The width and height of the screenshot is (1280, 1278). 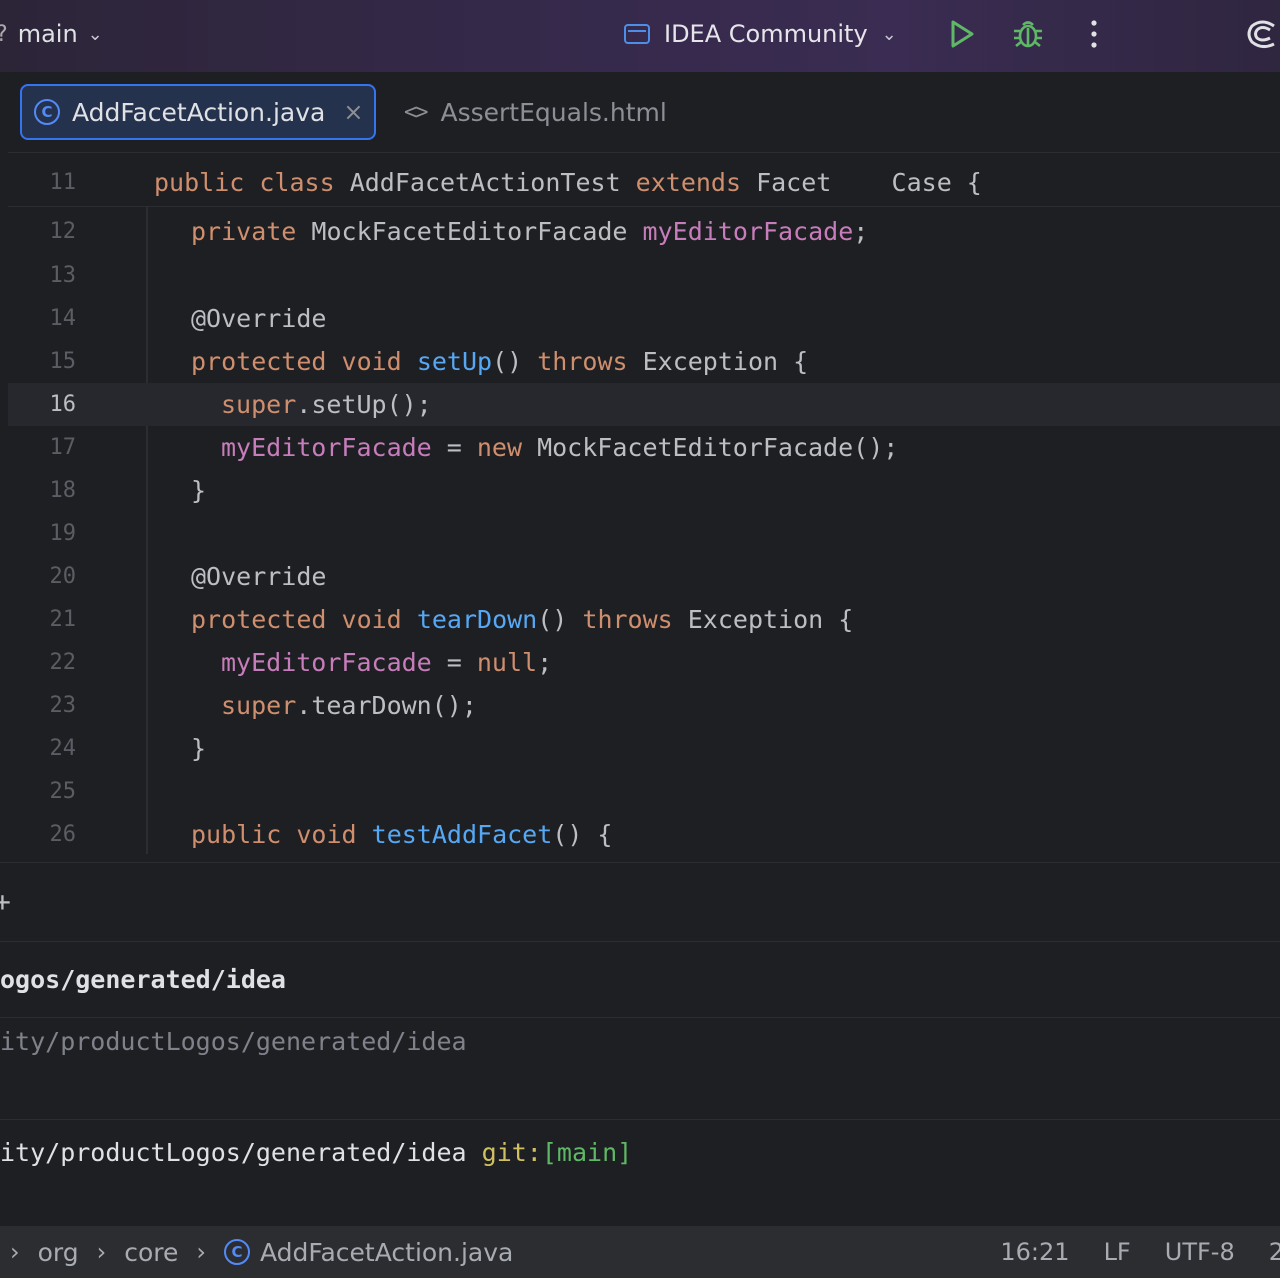 What do you see at coordinates (63, 533) in the screenshot?
I see `line-number: 19` at bounding box center [63, 533].